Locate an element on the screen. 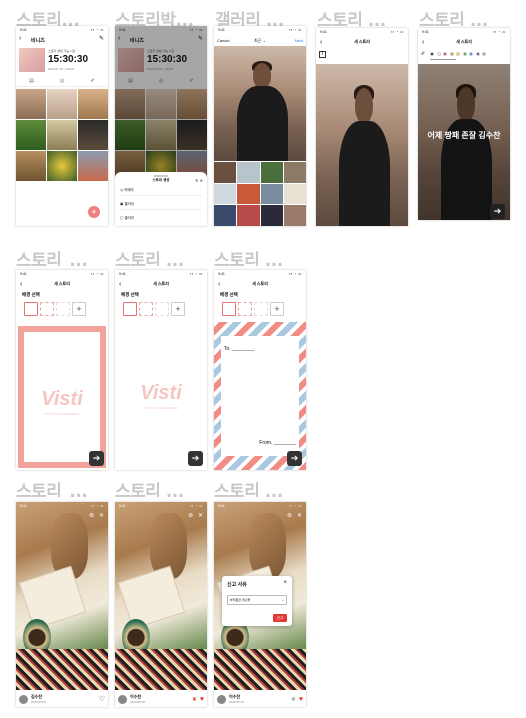 The width and height of the screenshot is (526, 718). camera-tab-icon: ◎ is located at coordinates (62, 82).